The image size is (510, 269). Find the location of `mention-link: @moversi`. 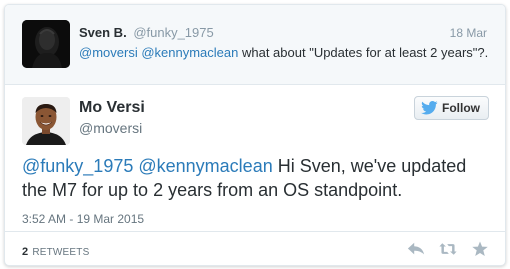

mention-link: @moversi is located at coordinates (108, 52).